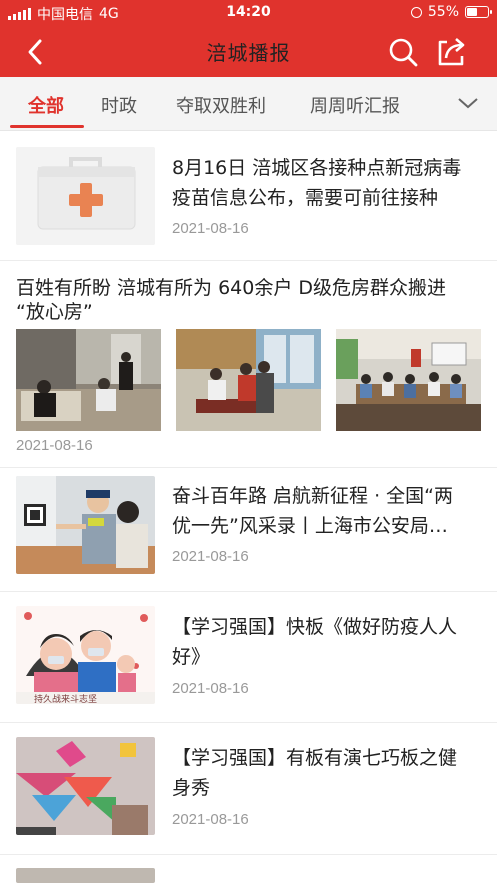  Describe the element at coordinates (408, 380) in the screenshot. I see `meeting-room-photo` at that location.